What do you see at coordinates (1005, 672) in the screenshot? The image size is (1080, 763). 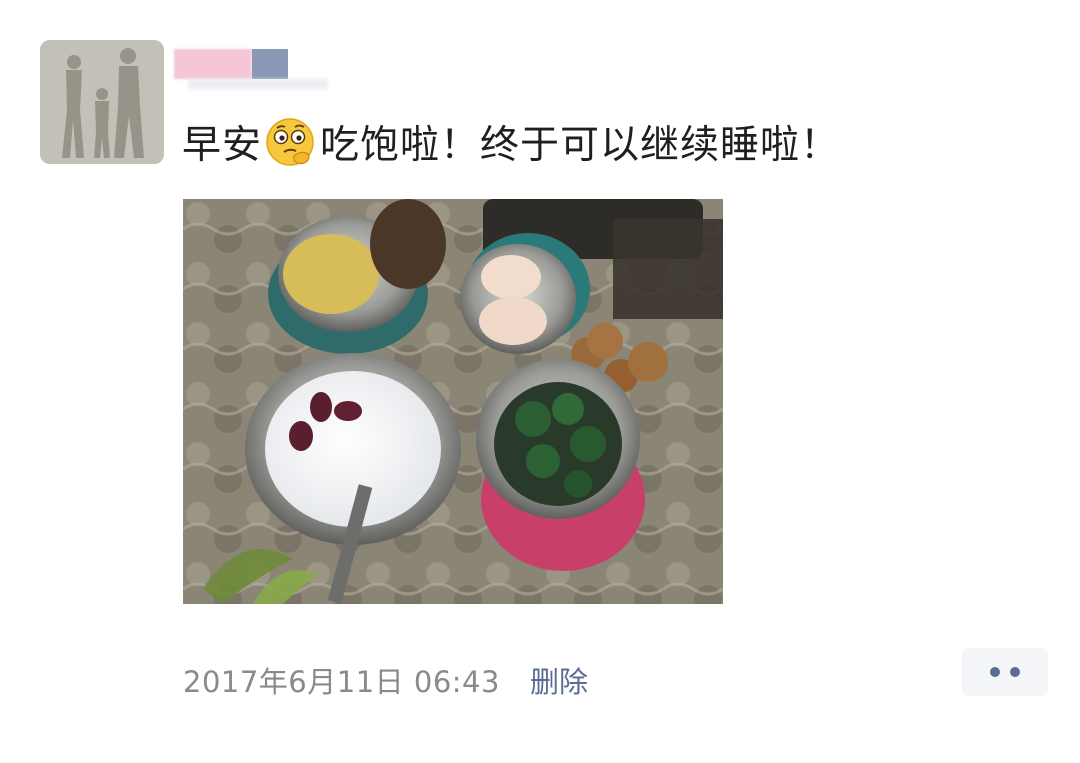 I see `more-actions-button` at bounding box center [1005, 672].